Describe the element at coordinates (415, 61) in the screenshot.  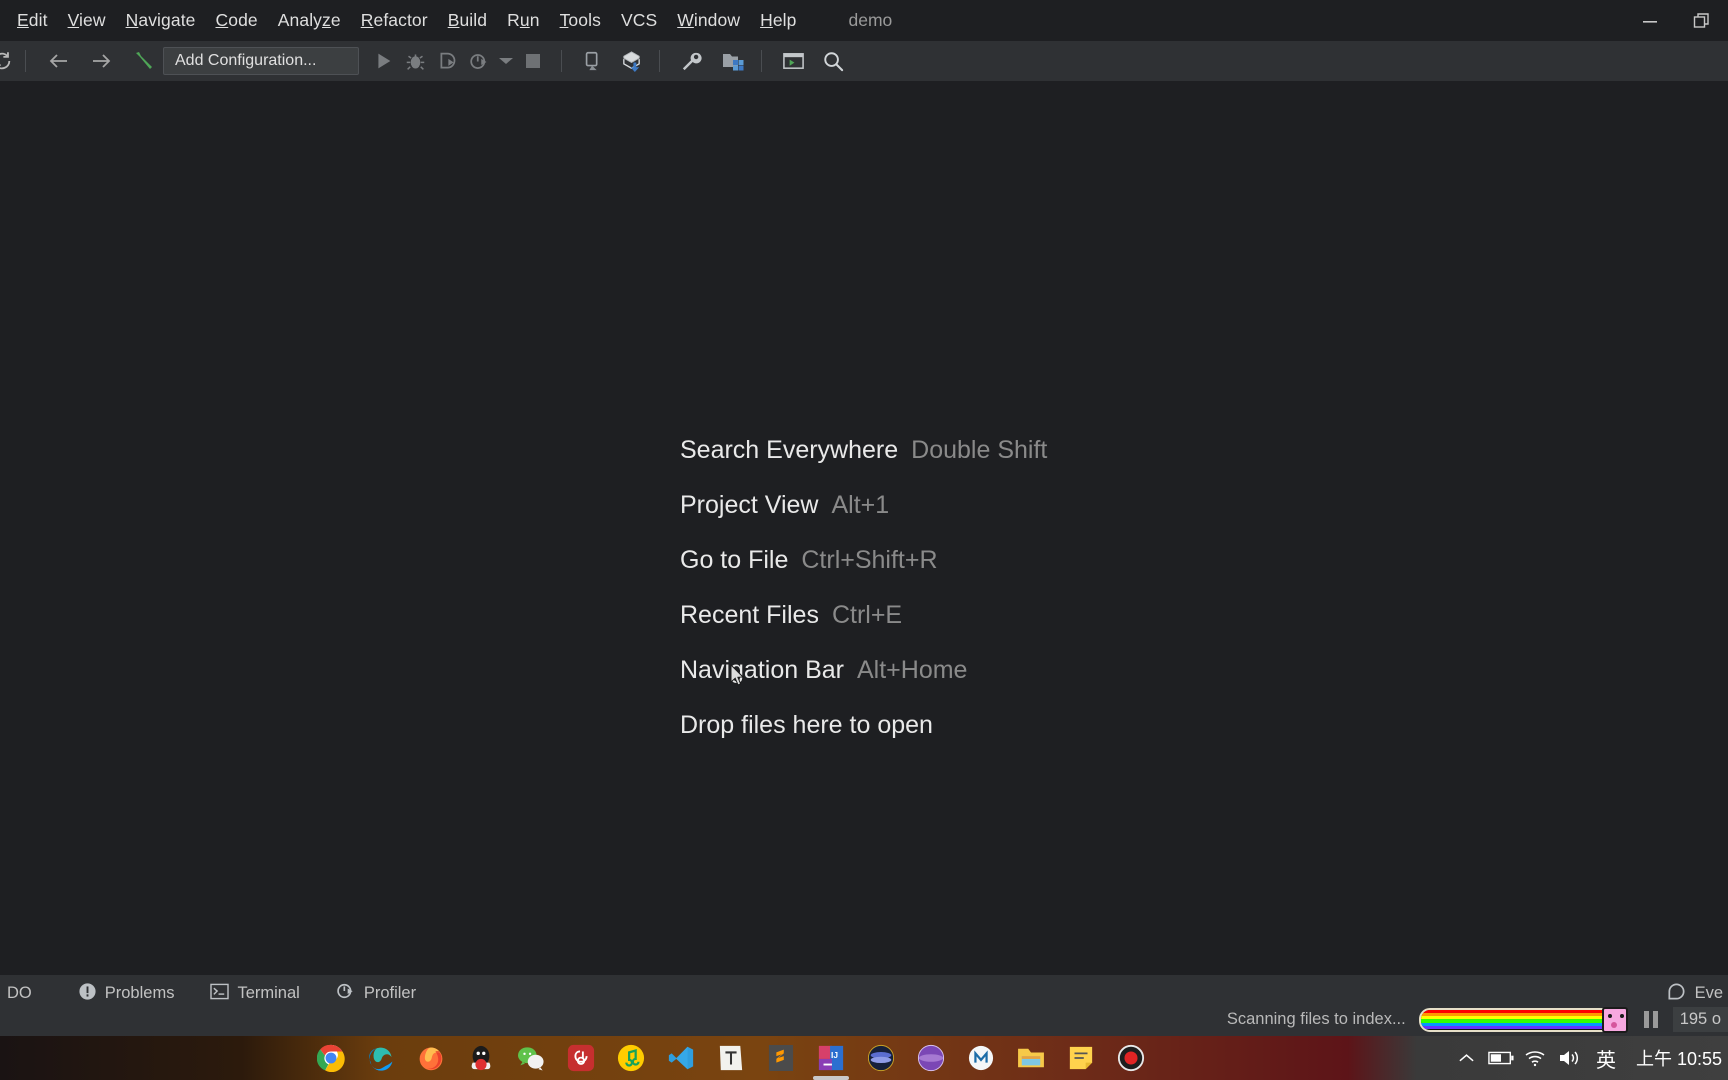
I see `debug-bug-icon` at that location.